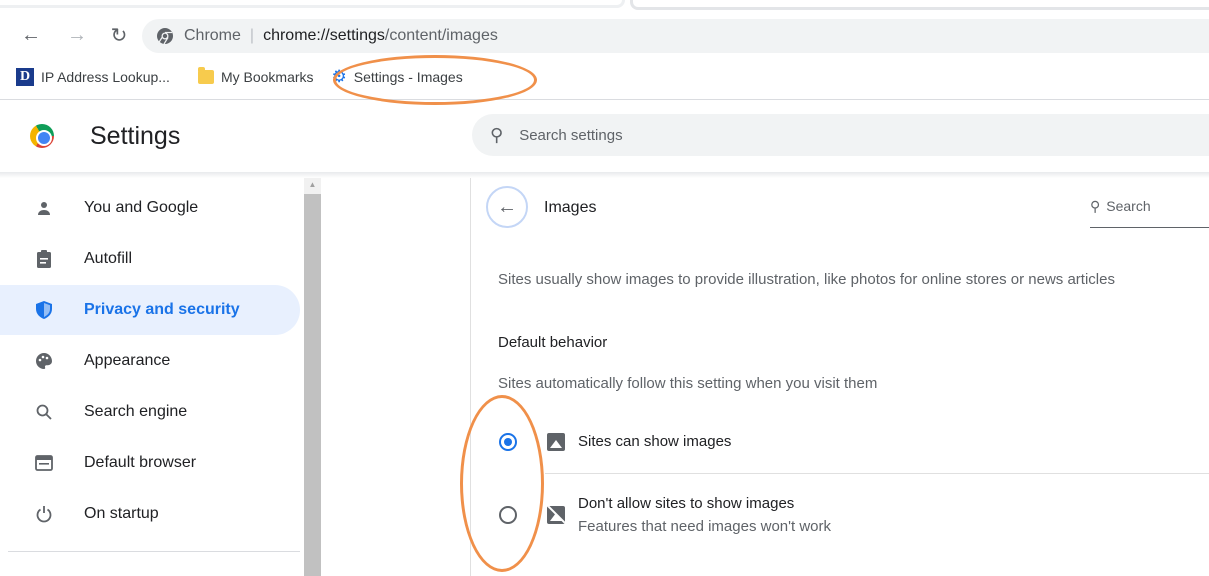 The width and height of the screenshot is (1209, 576). I want to click on sidebar-item-label: On startup, so click(121, 513).